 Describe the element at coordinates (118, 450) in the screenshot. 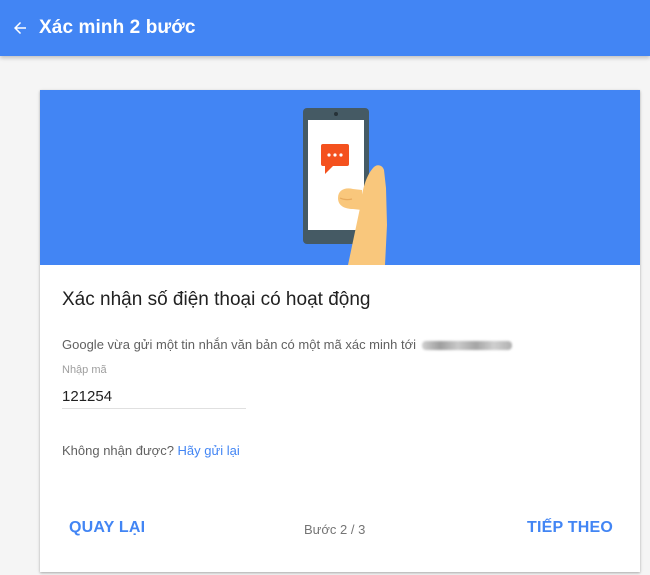

I see `resend-prompt: Không nhận được?` at that location.